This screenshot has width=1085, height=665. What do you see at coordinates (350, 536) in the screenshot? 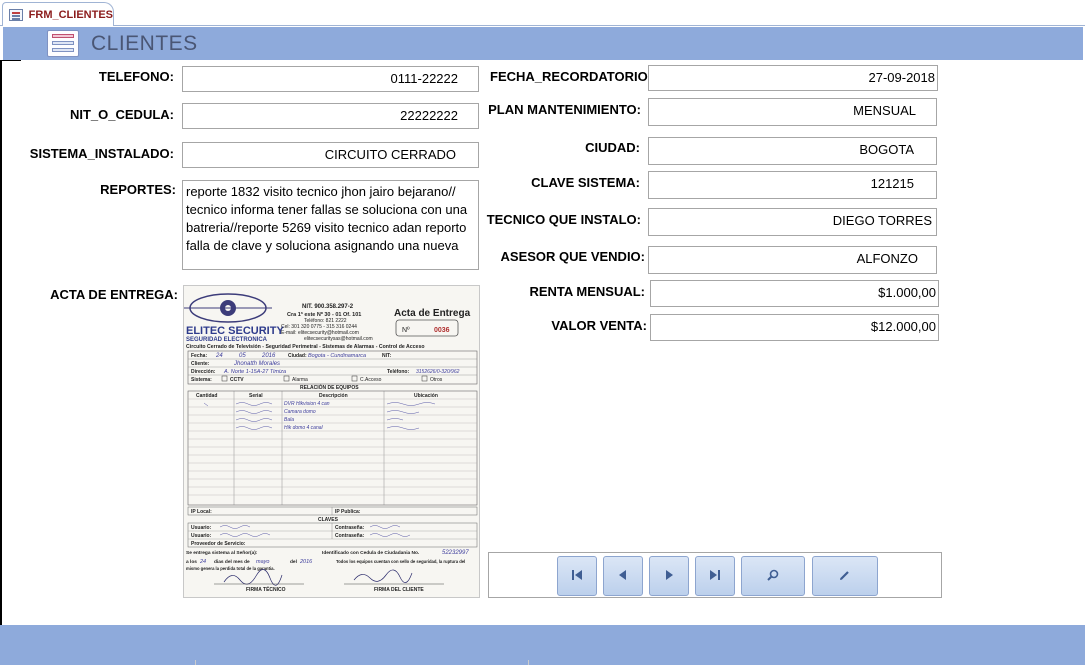
I see `contrasena-label-2: Contraseña:` at bounding box center [350, 536].